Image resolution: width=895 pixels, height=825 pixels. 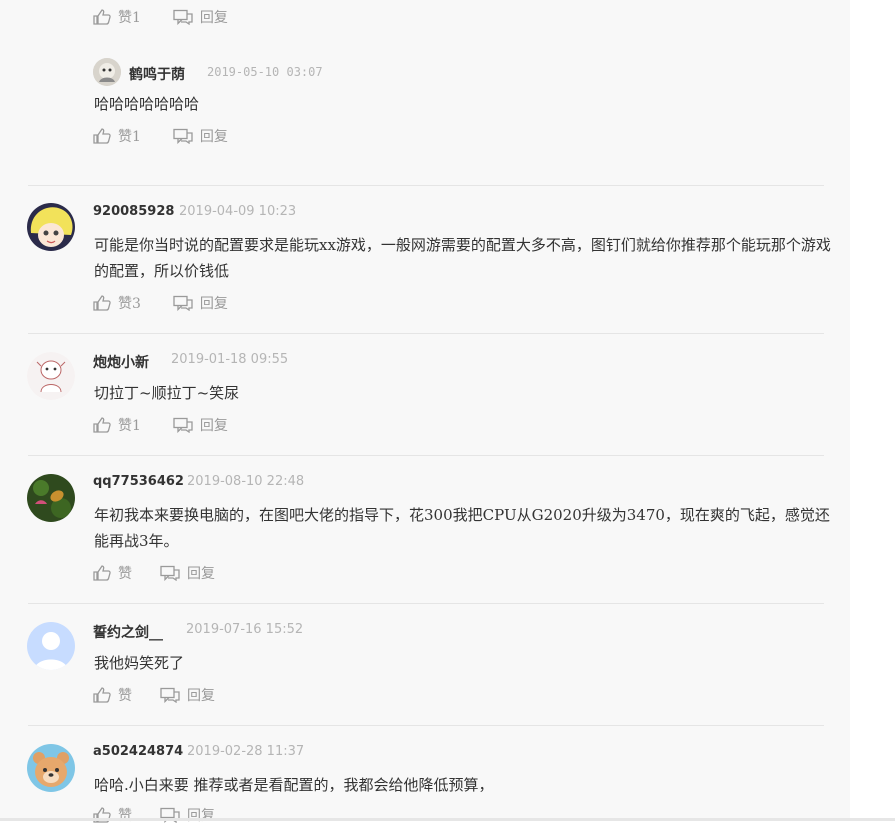 I want to click on action-row: 赞3 回复, so click(x=172, y=303).